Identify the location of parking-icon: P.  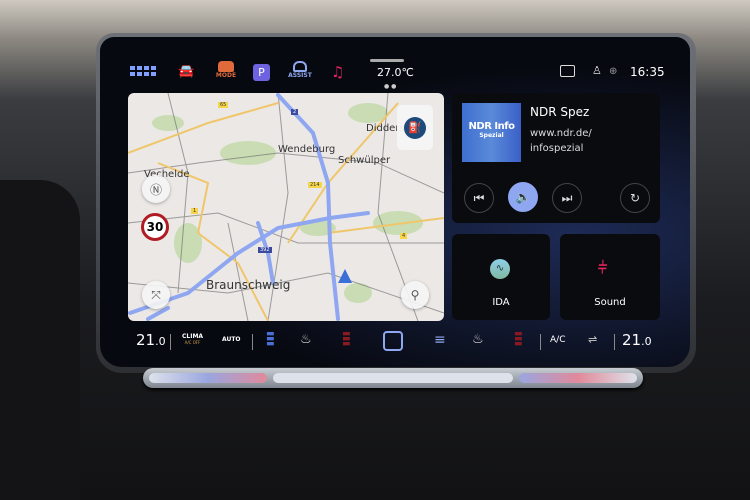
(261, 72).